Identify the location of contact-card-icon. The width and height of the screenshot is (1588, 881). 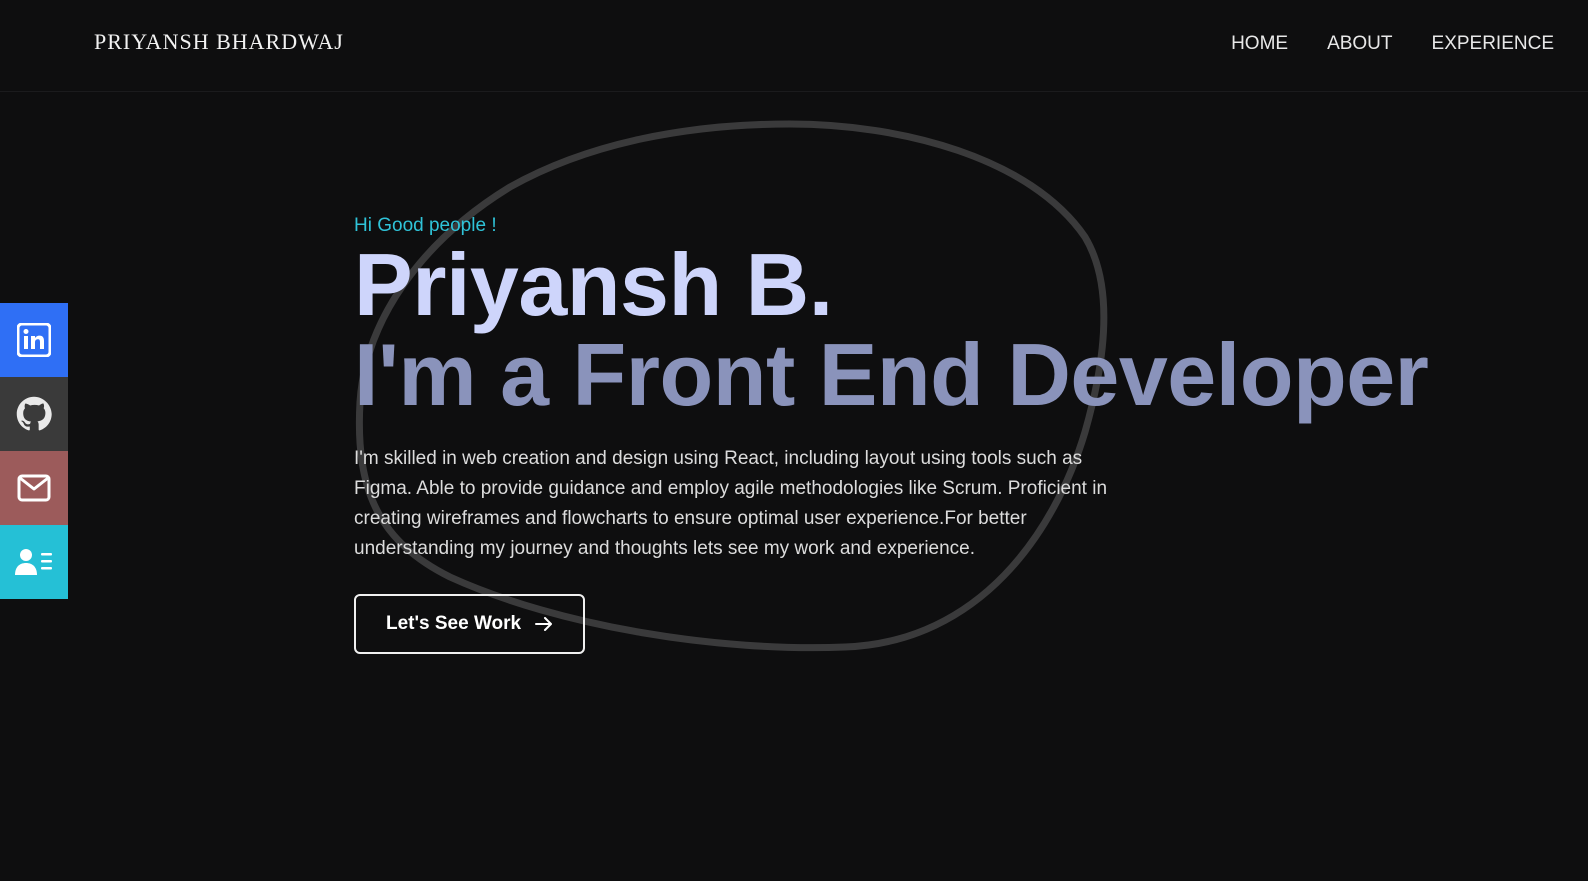
(33, 562).